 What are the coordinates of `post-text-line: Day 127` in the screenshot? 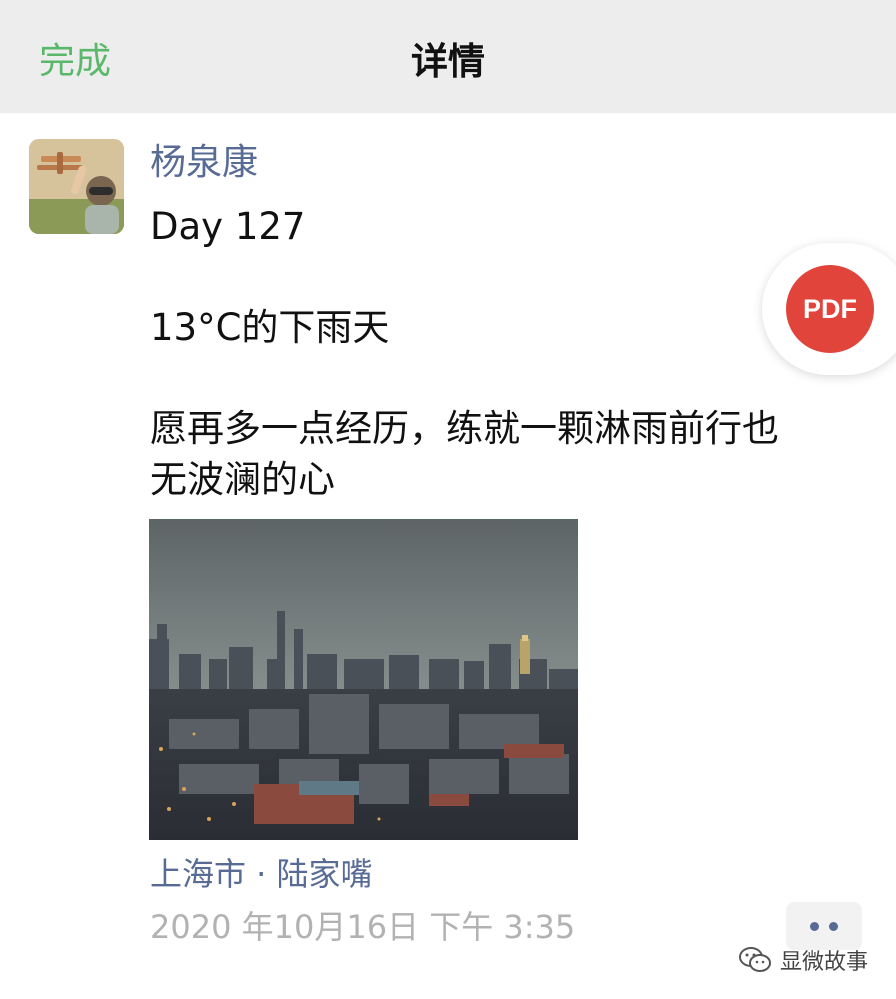 It's located at (228, 226).